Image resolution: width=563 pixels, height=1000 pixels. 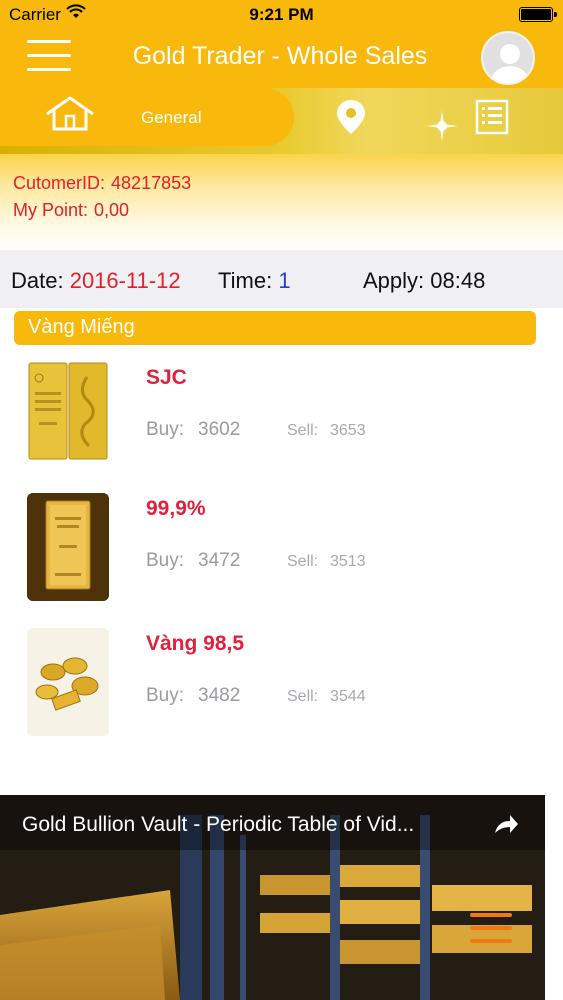 I want to click on time-label: Time:, so click(x=245, y=280).